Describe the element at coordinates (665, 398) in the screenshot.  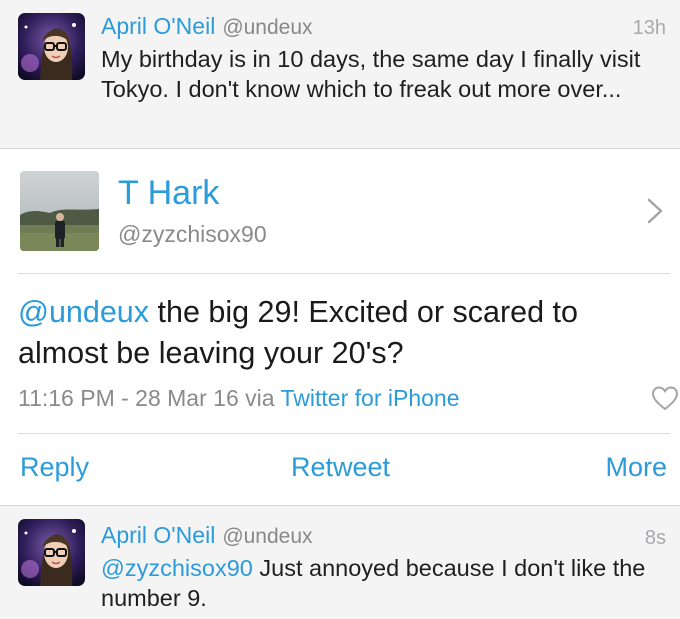
I see `heart-outline-icon` at that location.